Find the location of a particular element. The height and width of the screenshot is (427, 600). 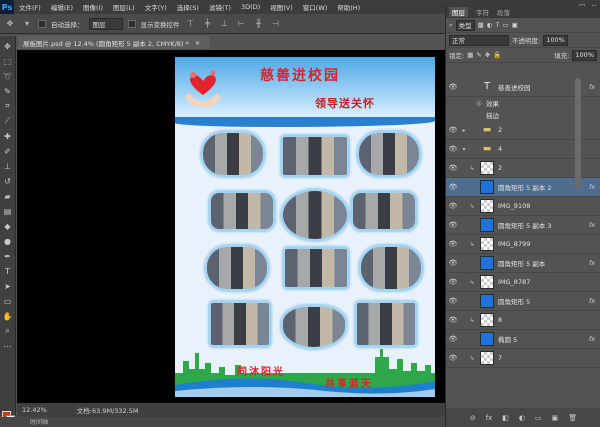

filter-type-icon: T is located at coordinates (497, 25).